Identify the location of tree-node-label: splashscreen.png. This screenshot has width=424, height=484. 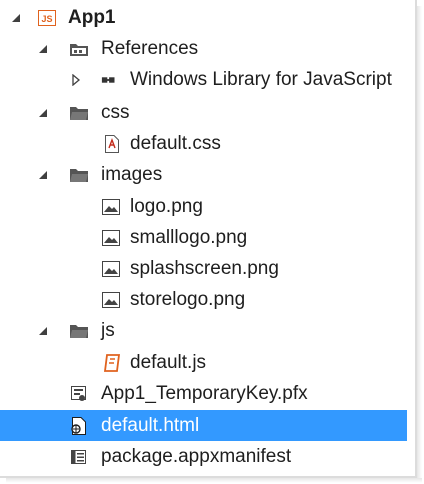
(204, 268).